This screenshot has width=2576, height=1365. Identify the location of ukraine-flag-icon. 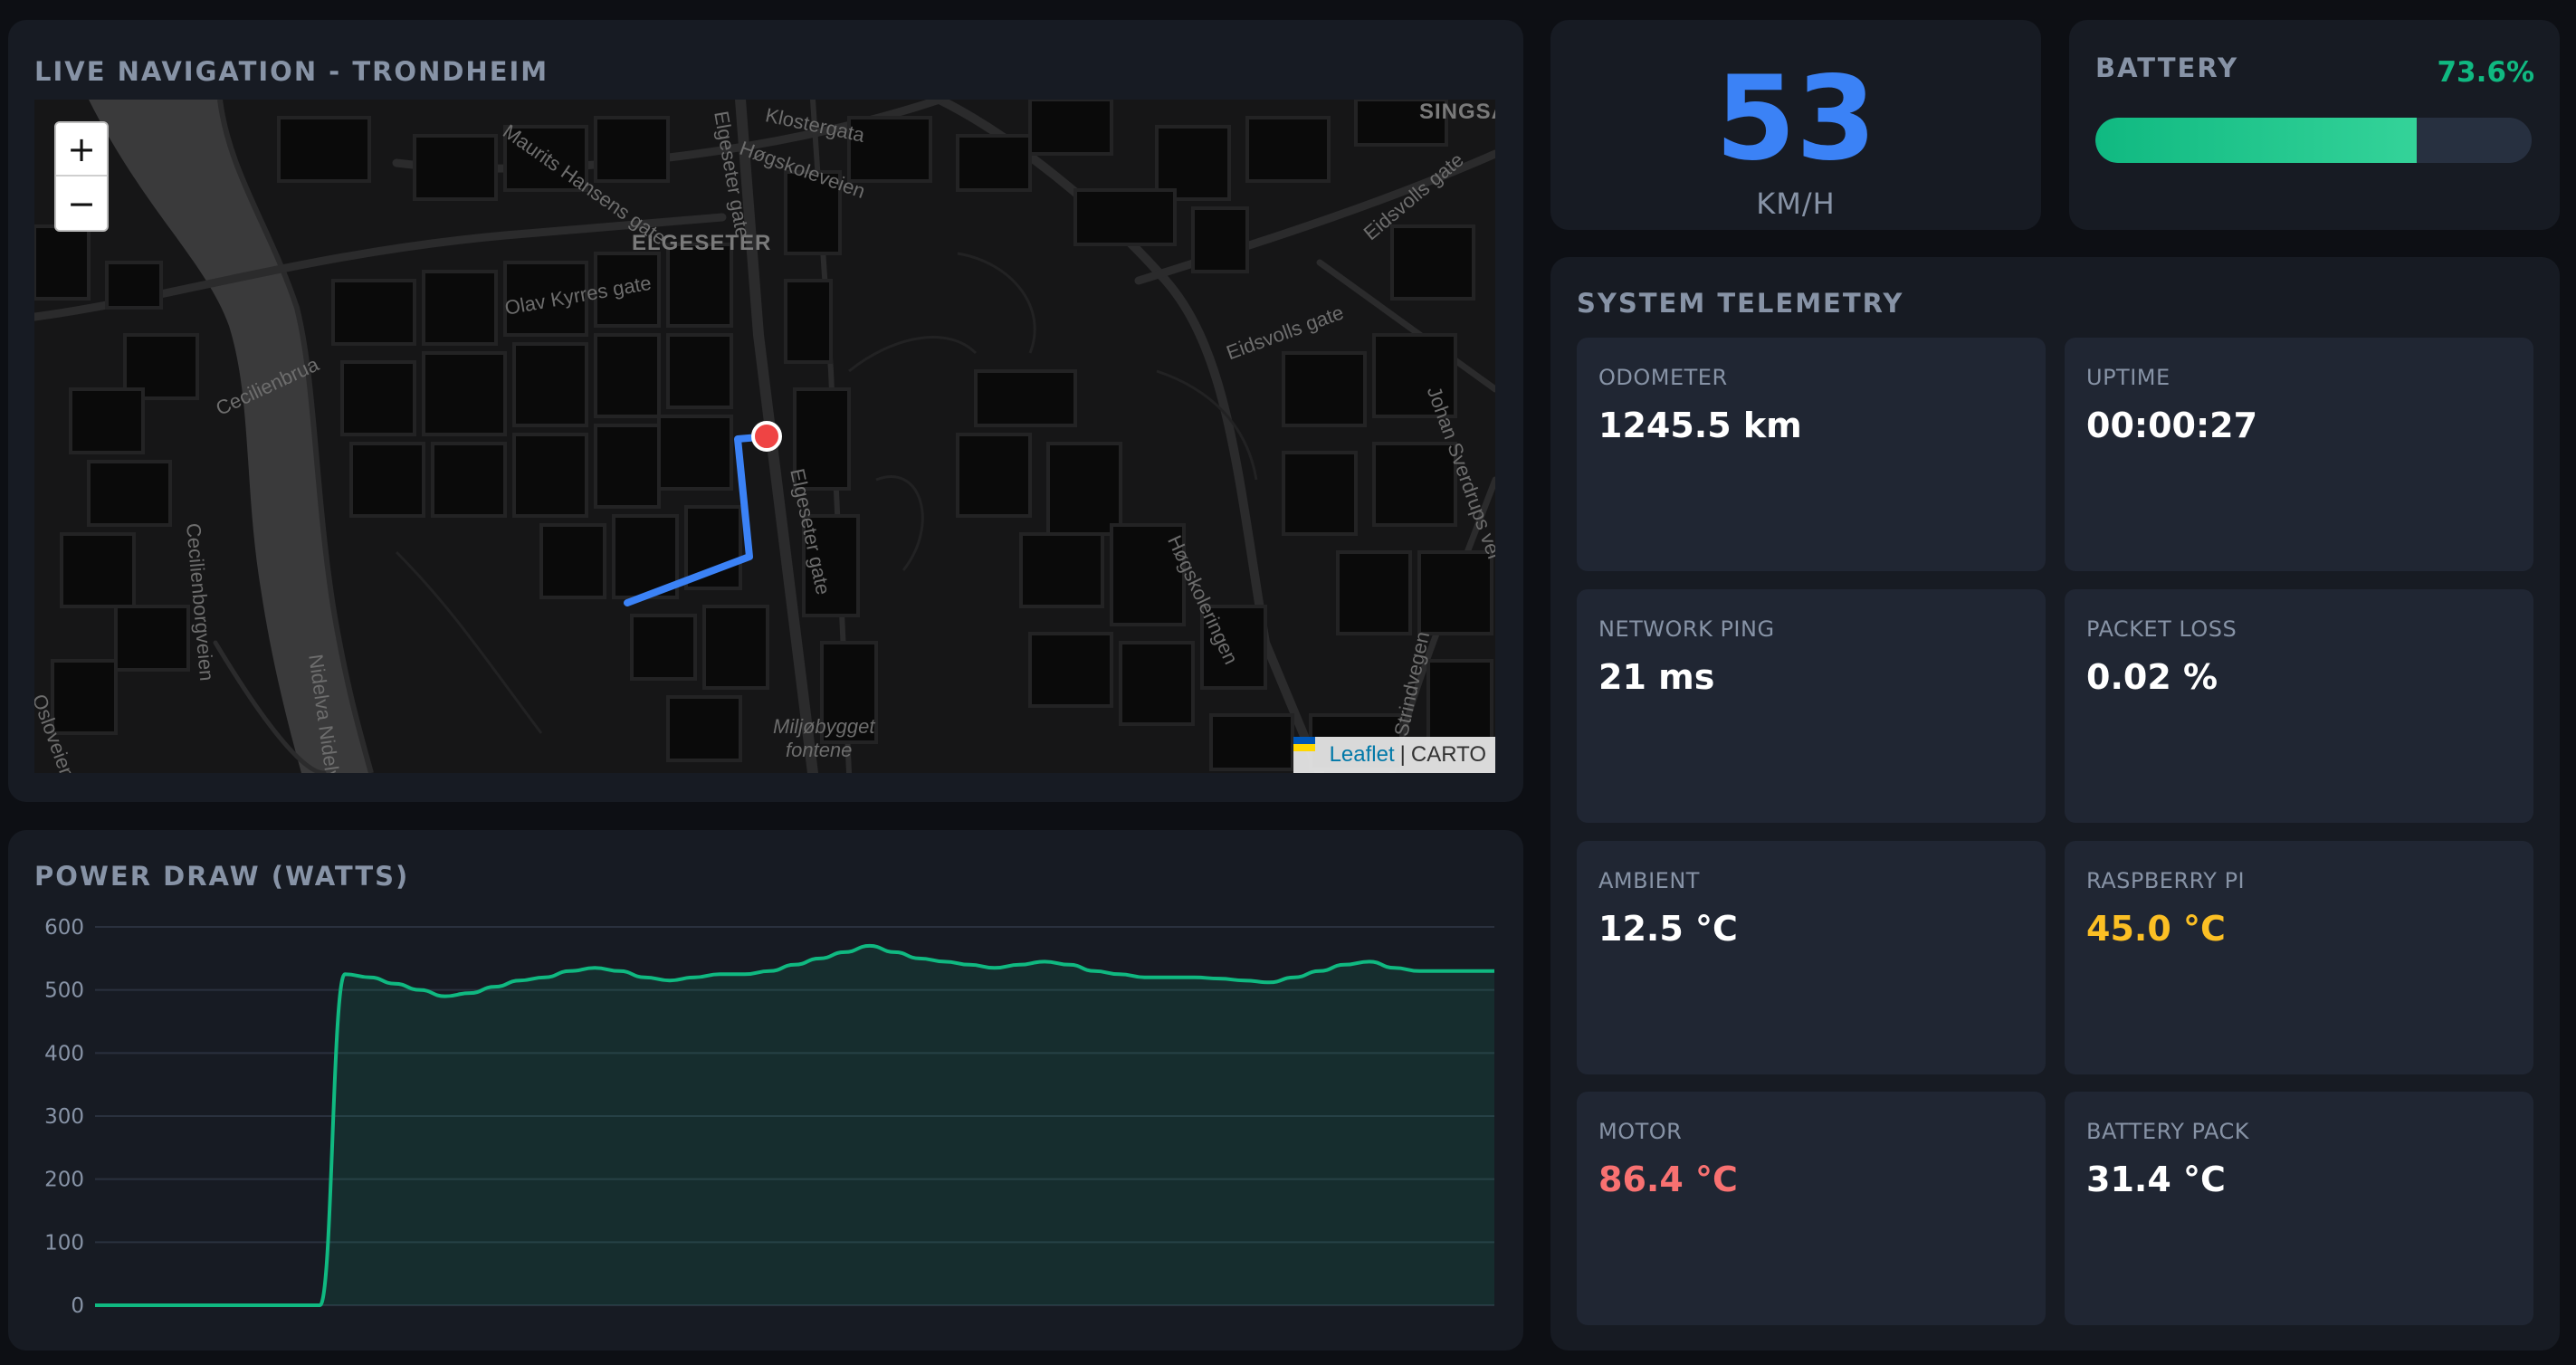
(1309, 749).